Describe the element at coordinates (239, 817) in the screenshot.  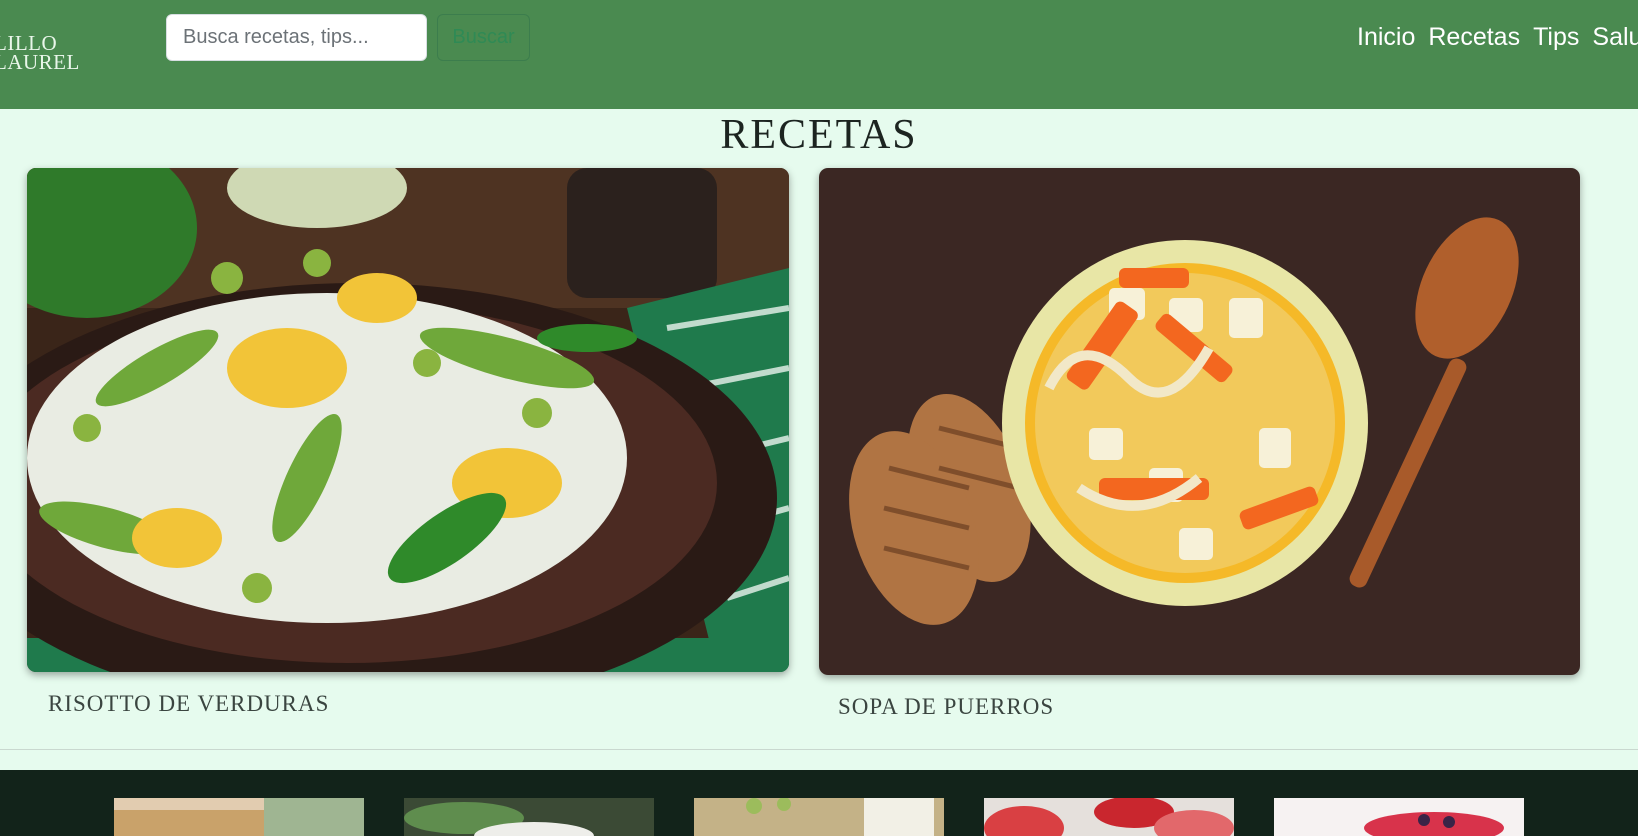
I see `thumbnail-bread` at that location.